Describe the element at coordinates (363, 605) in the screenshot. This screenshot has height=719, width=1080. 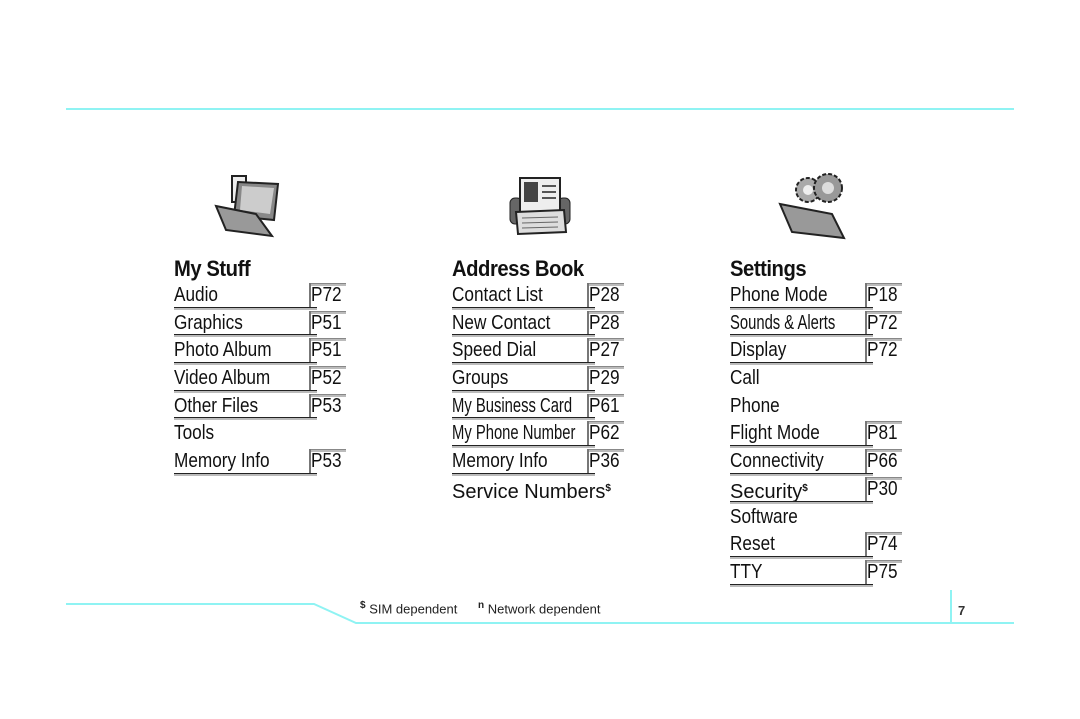
I see `sim-mark: $` at that location.